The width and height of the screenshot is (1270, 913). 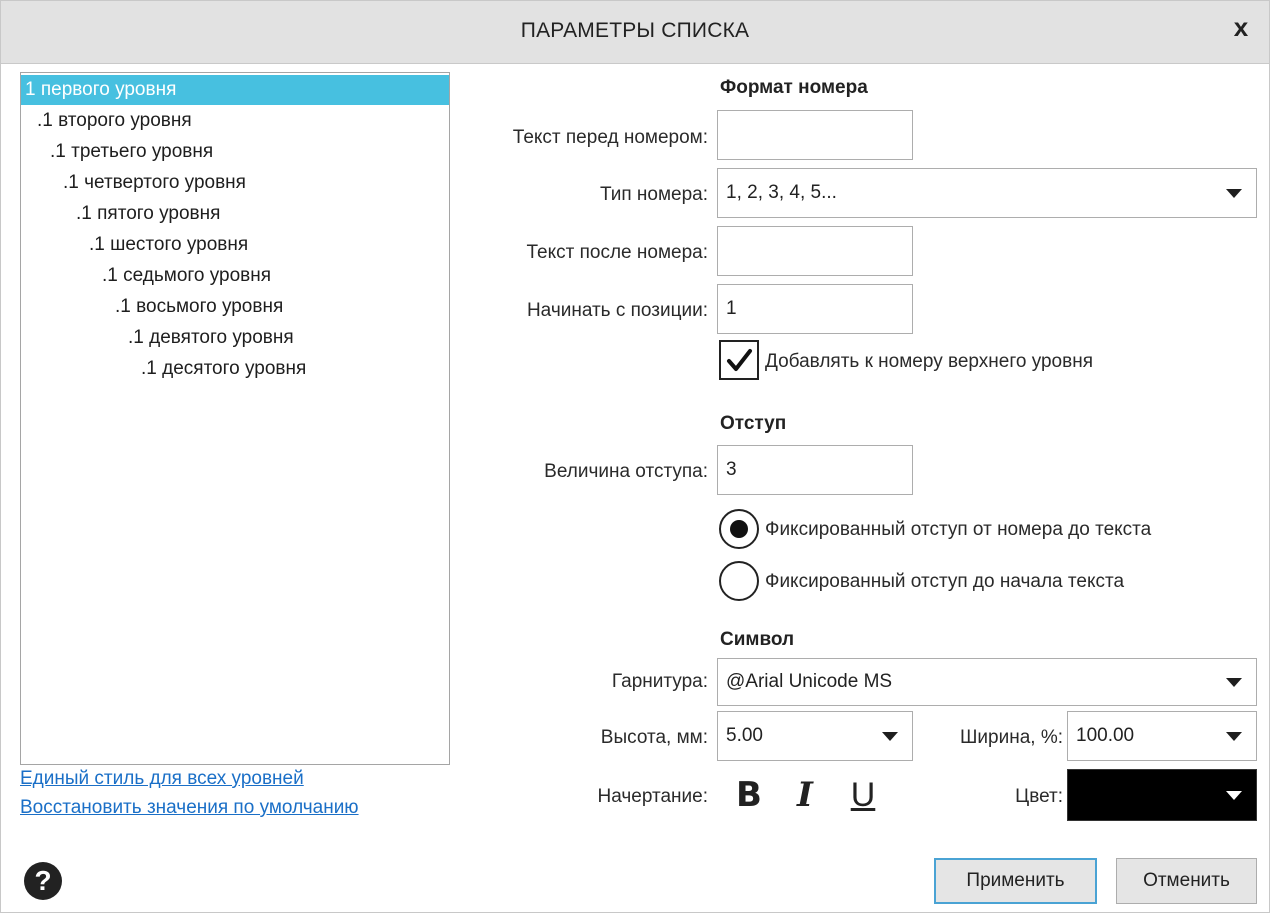 I want to click on height-label: Высота, мм:, so click(x=654, y=737).